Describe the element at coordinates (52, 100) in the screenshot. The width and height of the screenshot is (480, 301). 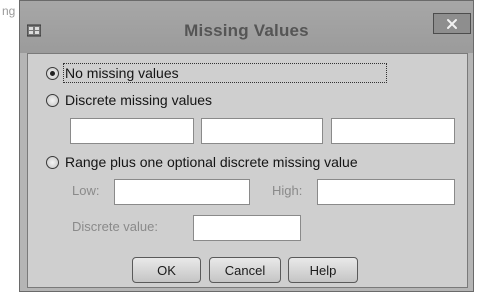
I see `discrete-missing-values-radio` at that location.